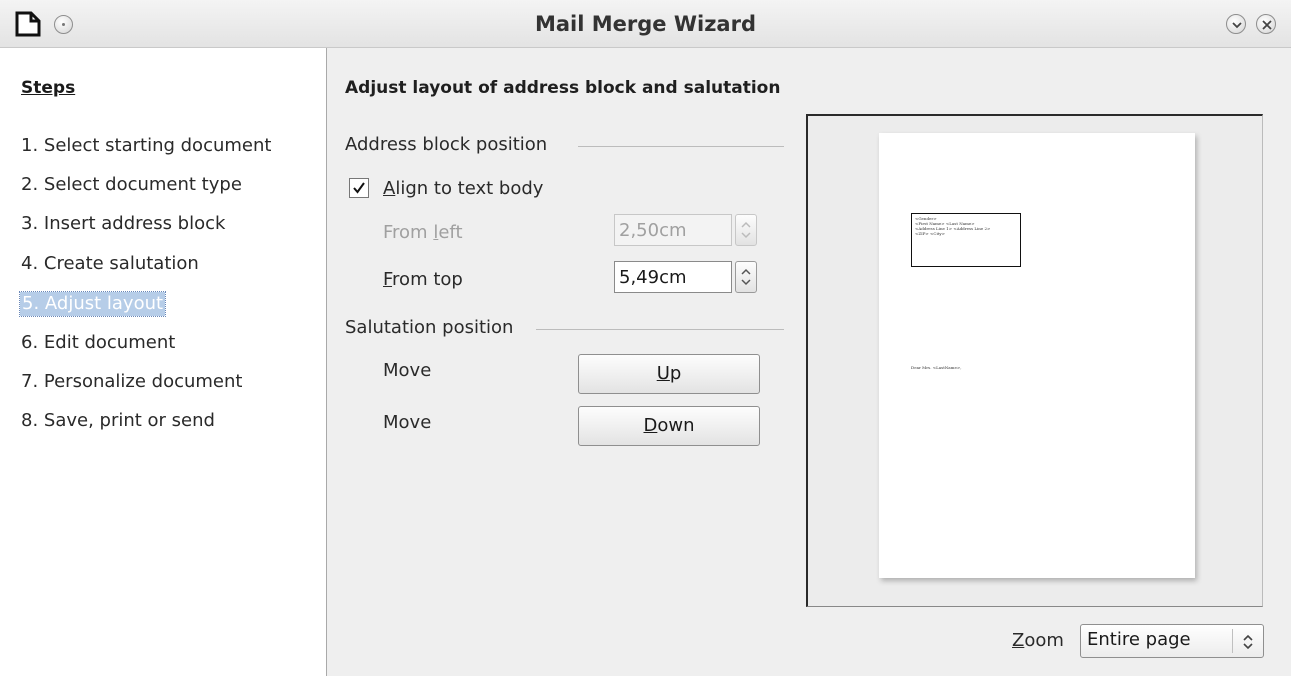 Image resolution: width=1291 pixels, height=676 pixels. What do you see at coordinates (110, 264) in the screenshot?
I see `step-create-salutation: 4. Create salutation` at bounding box center [110, 264].